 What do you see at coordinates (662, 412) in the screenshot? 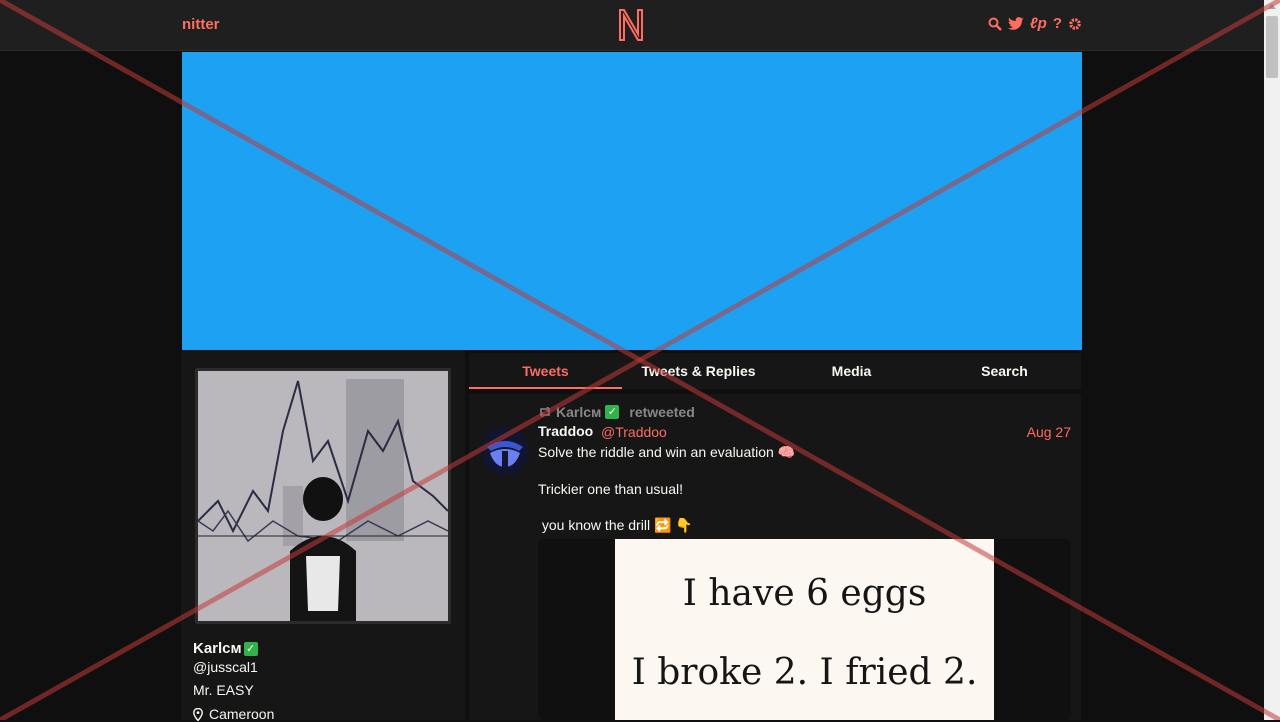
I see `retweet-label: retweeted` at bounding box center [662, 412].